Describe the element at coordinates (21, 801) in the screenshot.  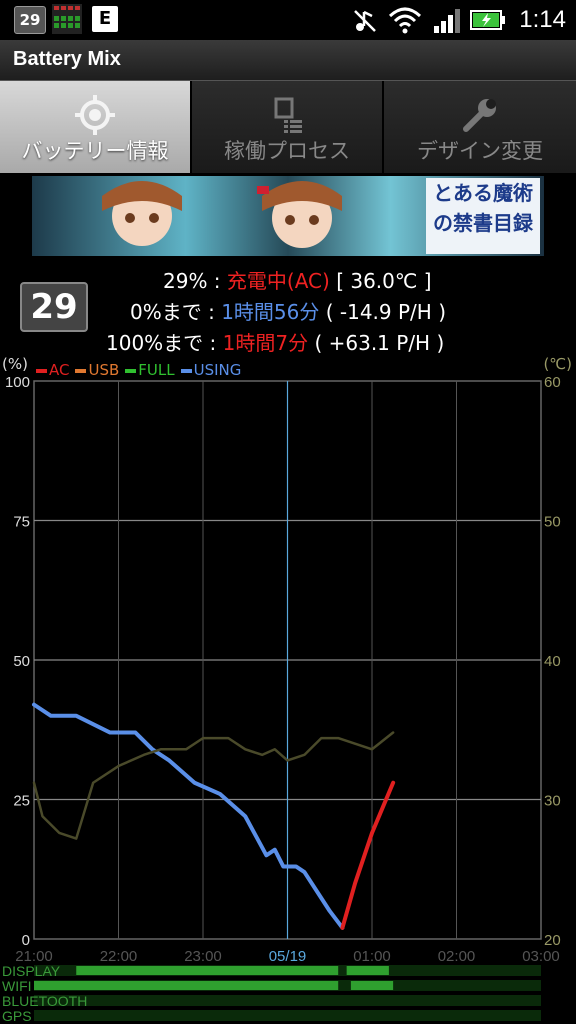
I see `y-tick-label: 25` at that location.